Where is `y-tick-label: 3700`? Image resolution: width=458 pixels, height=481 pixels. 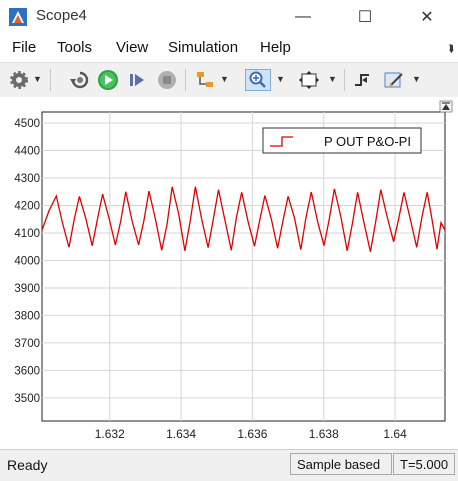
y-tick-label: 3700 is located at coordinates (27, 344).